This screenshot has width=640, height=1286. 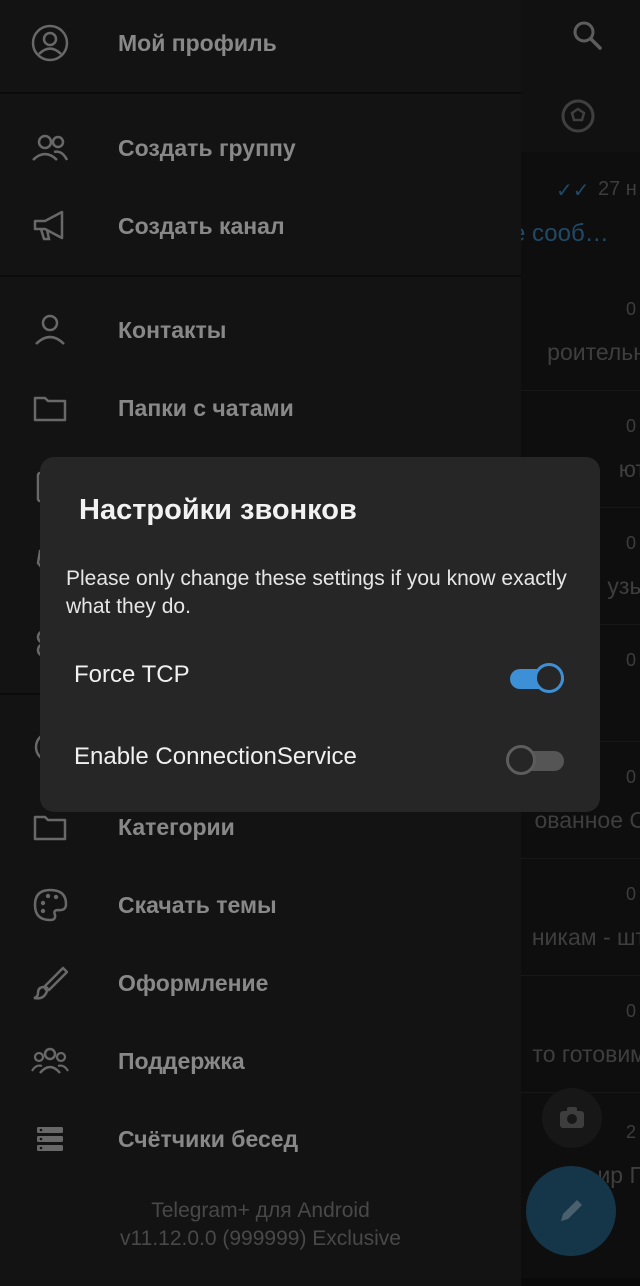 I want to click on dialog-title: Настройки звонков, so click(x=218, y=510).